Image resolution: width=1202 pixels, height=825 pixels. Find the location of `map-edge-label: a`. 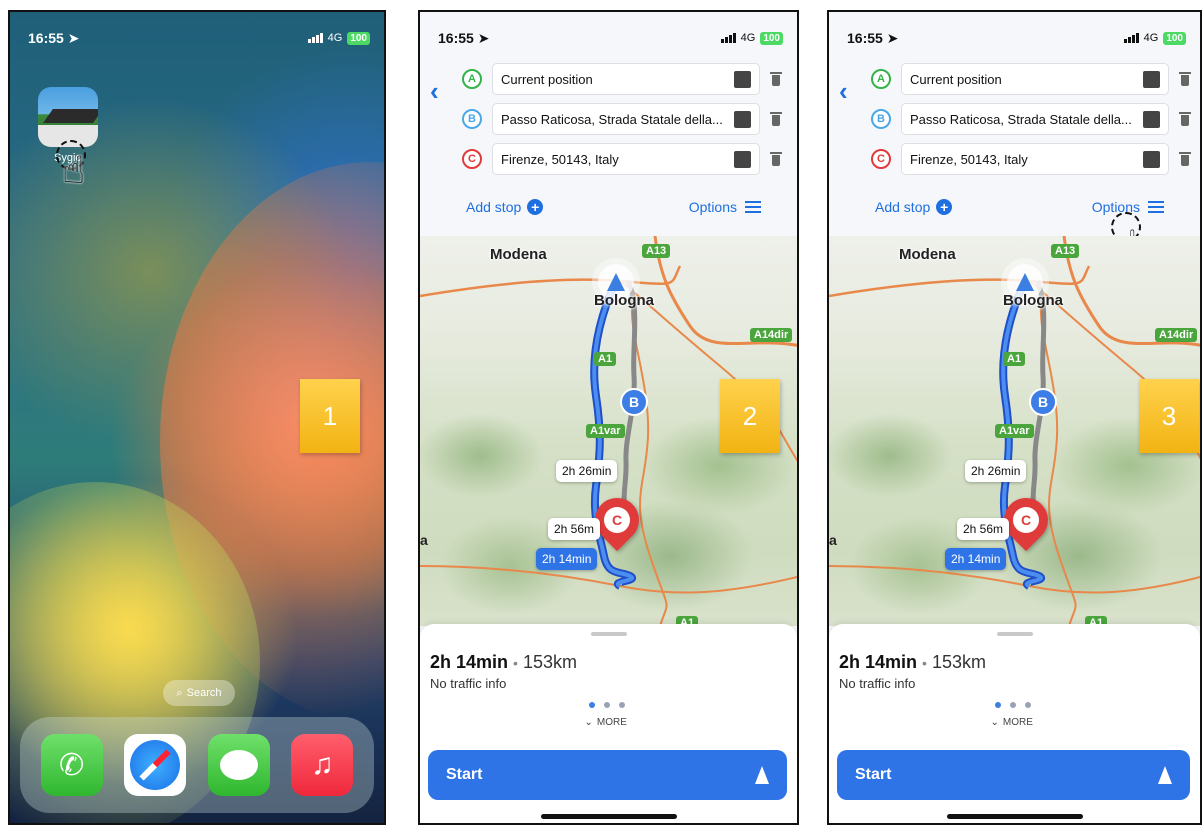

map-edge-label: a is located at coordinates (424, 540).